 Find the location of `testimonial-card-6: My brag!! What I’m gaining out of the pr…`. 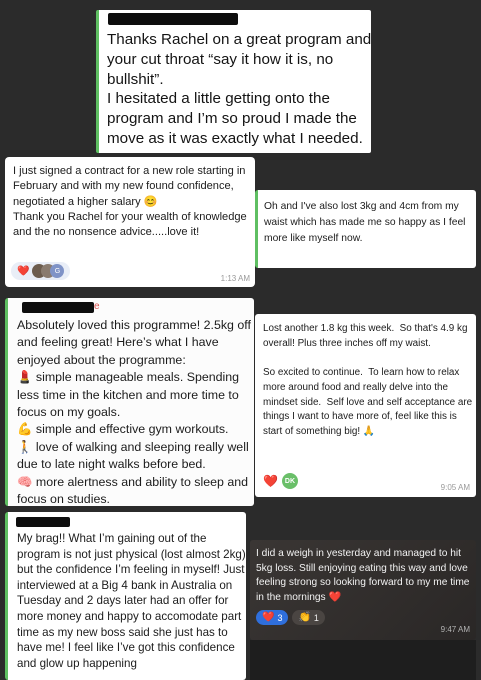

testimonial-card-6: My brag!! What I’m gaining out of the pr… is located at coordinates (125, 596).